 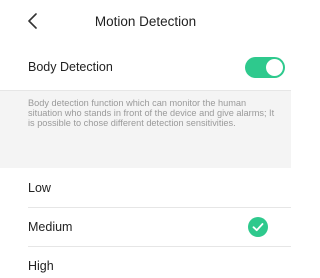 I want to click on option-high: High, so click(x=145, y=262).